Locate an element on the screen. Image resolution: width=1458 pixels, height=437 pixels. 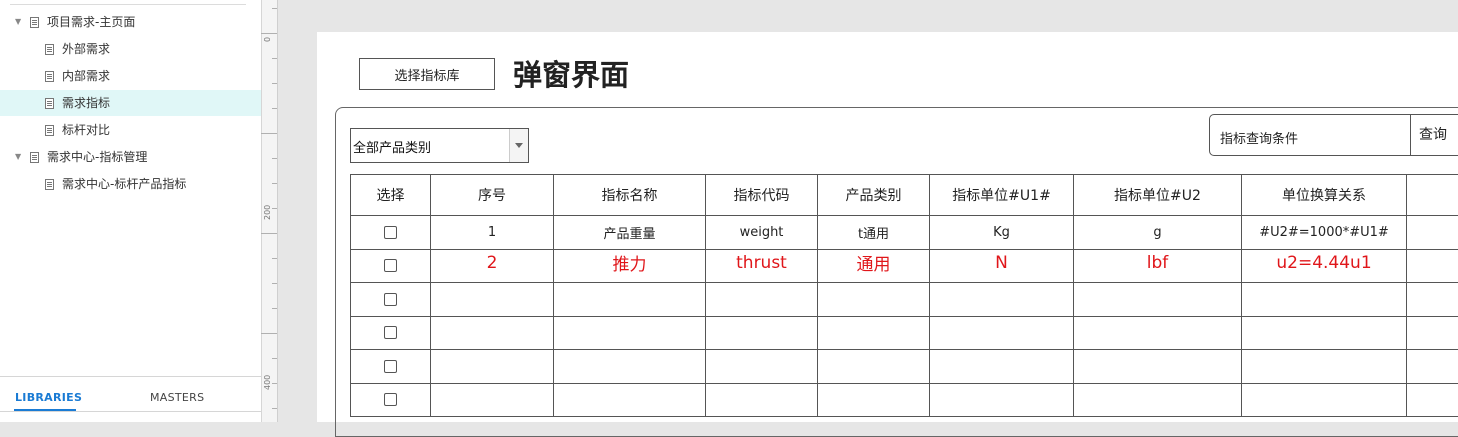
table-cell: #U2#=1000*#U1# is located at coordinates (1324, 233).